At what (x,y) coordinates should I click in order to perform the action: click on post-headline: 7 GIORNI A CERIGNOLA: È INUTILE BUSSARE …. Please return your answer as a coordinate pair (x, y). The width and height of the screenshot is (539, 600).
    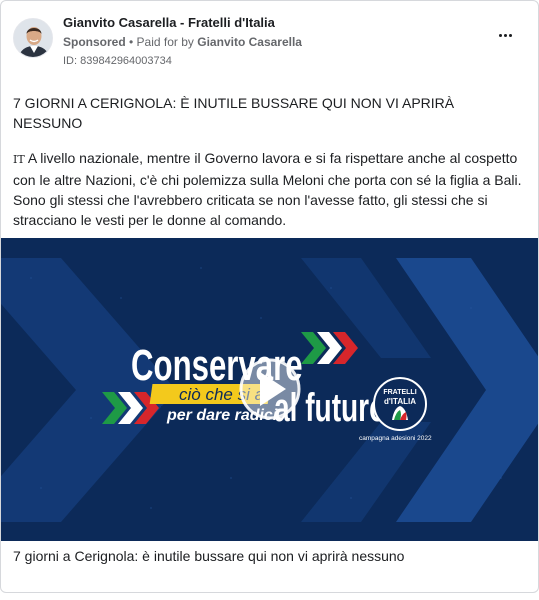
    Looking at the image, I should click on (234, 113).